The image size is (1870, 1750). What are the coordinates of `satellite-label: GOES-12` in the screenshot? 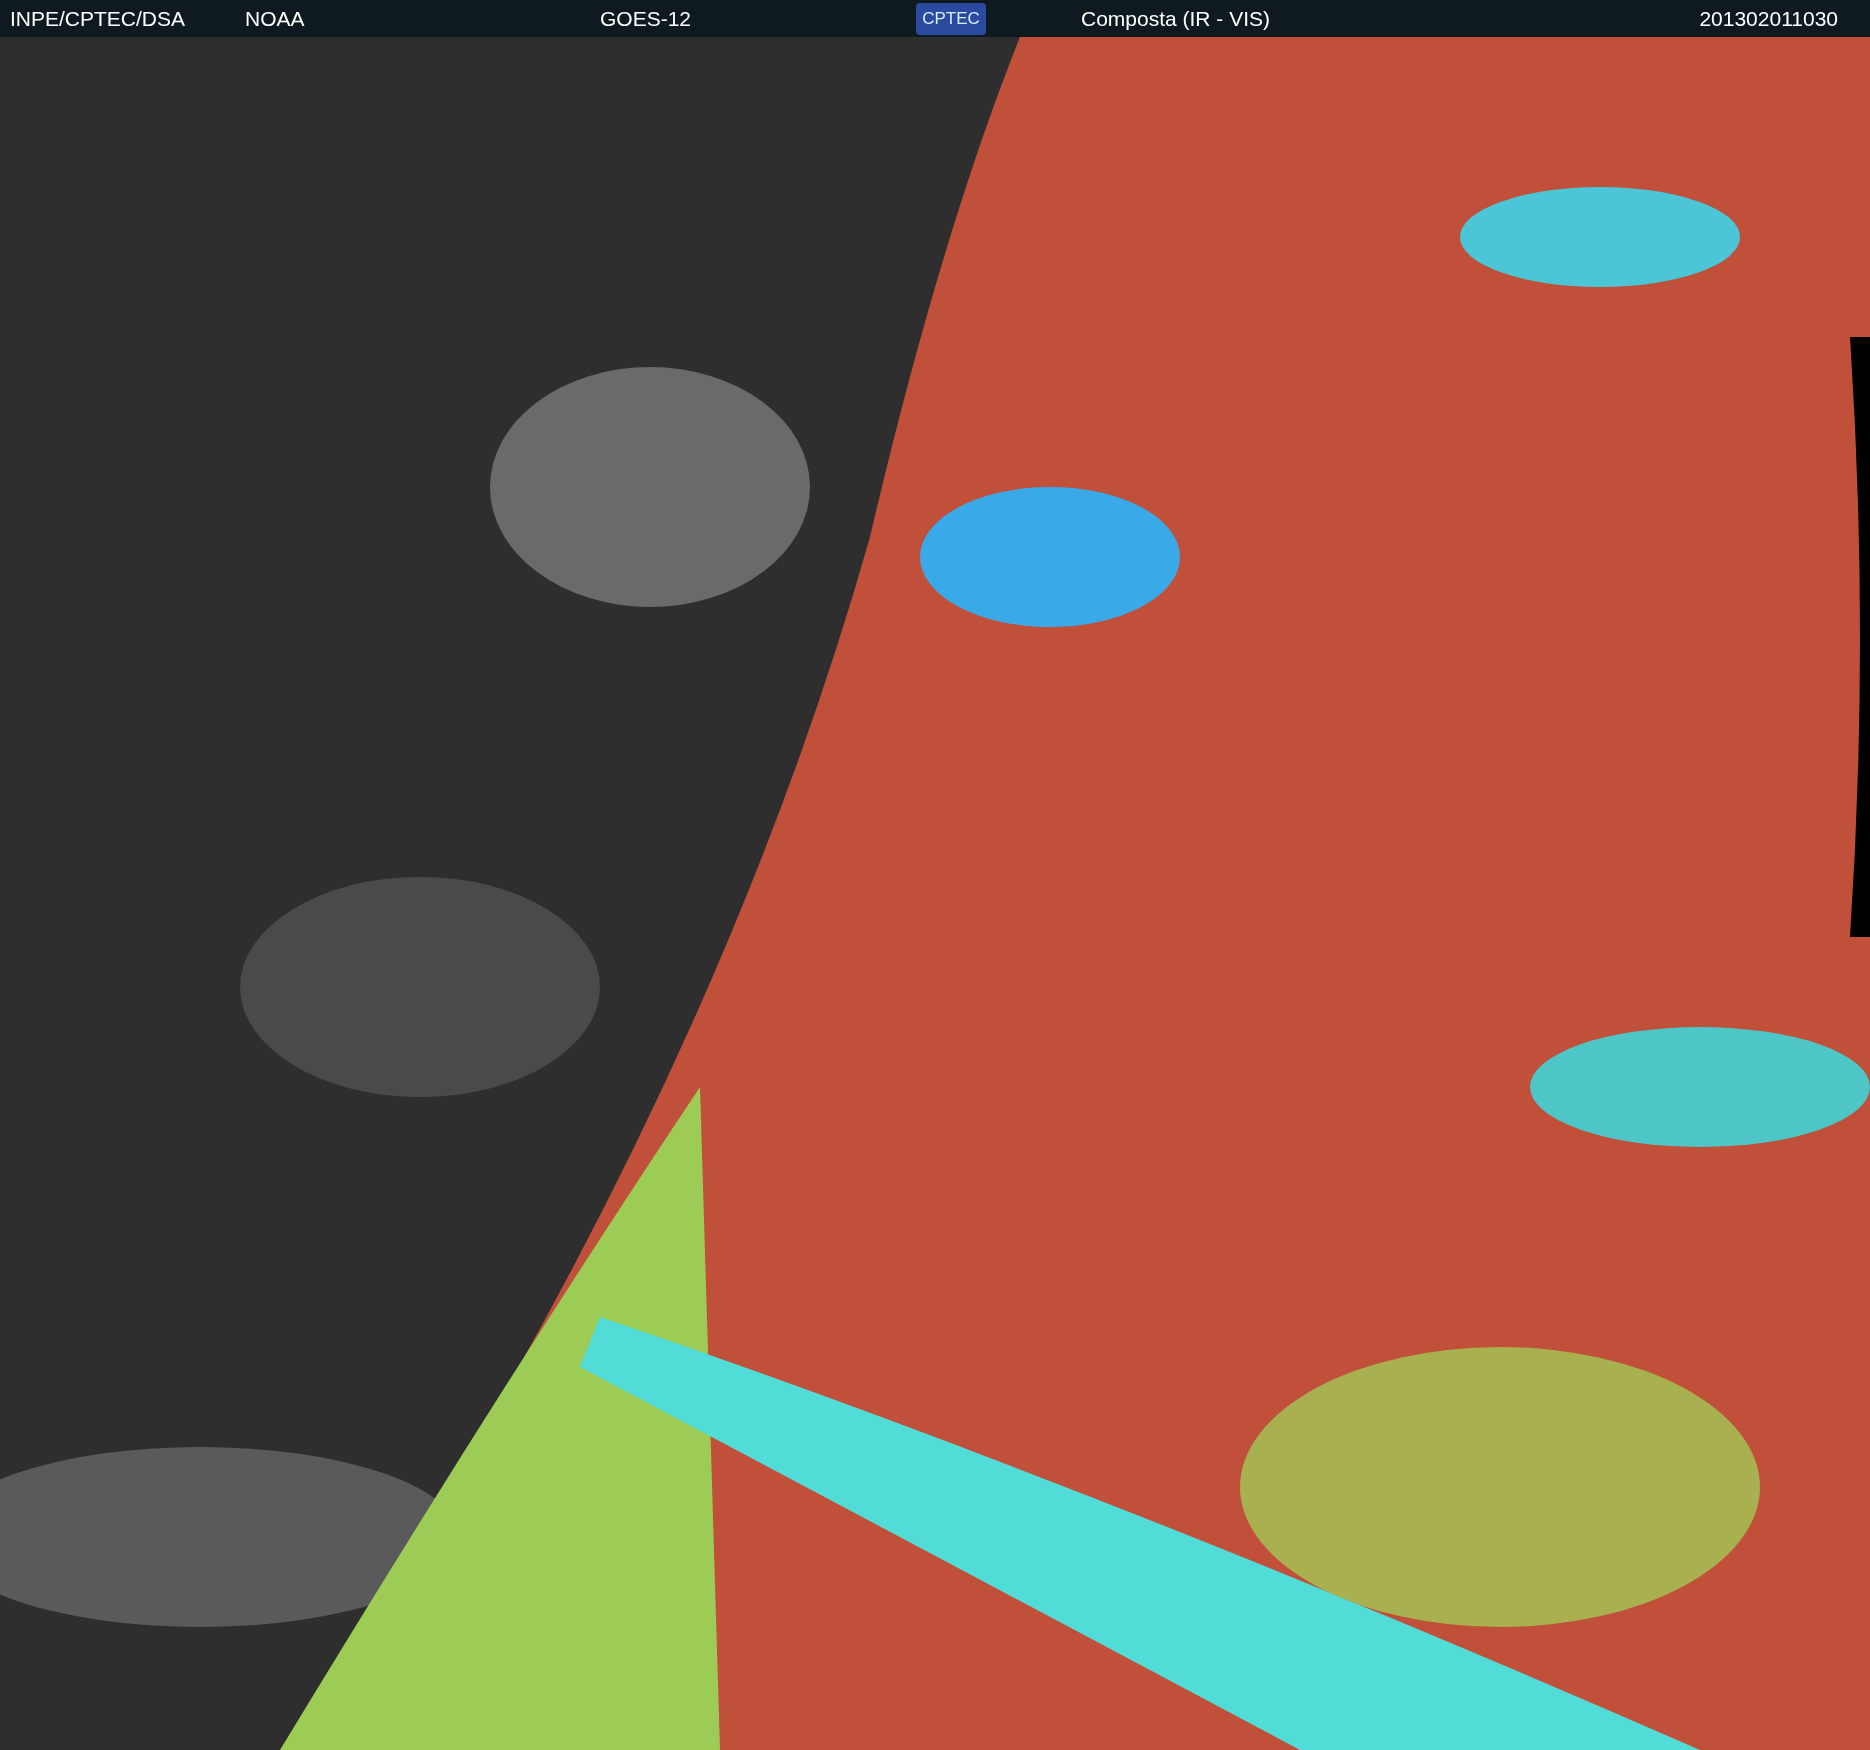 It's located at (646, 18).